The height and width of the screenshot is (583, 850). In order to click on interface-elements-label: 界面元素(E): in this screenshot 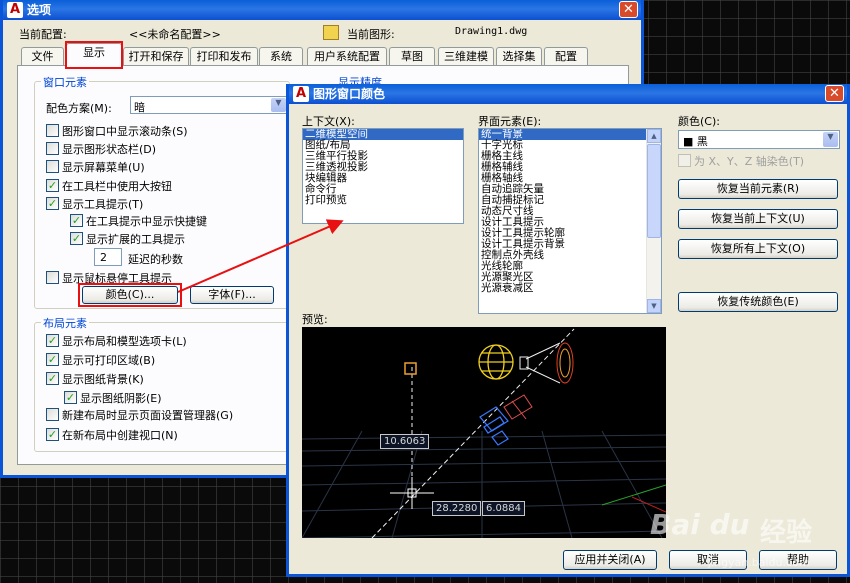, I will do `click(510, 121)`.